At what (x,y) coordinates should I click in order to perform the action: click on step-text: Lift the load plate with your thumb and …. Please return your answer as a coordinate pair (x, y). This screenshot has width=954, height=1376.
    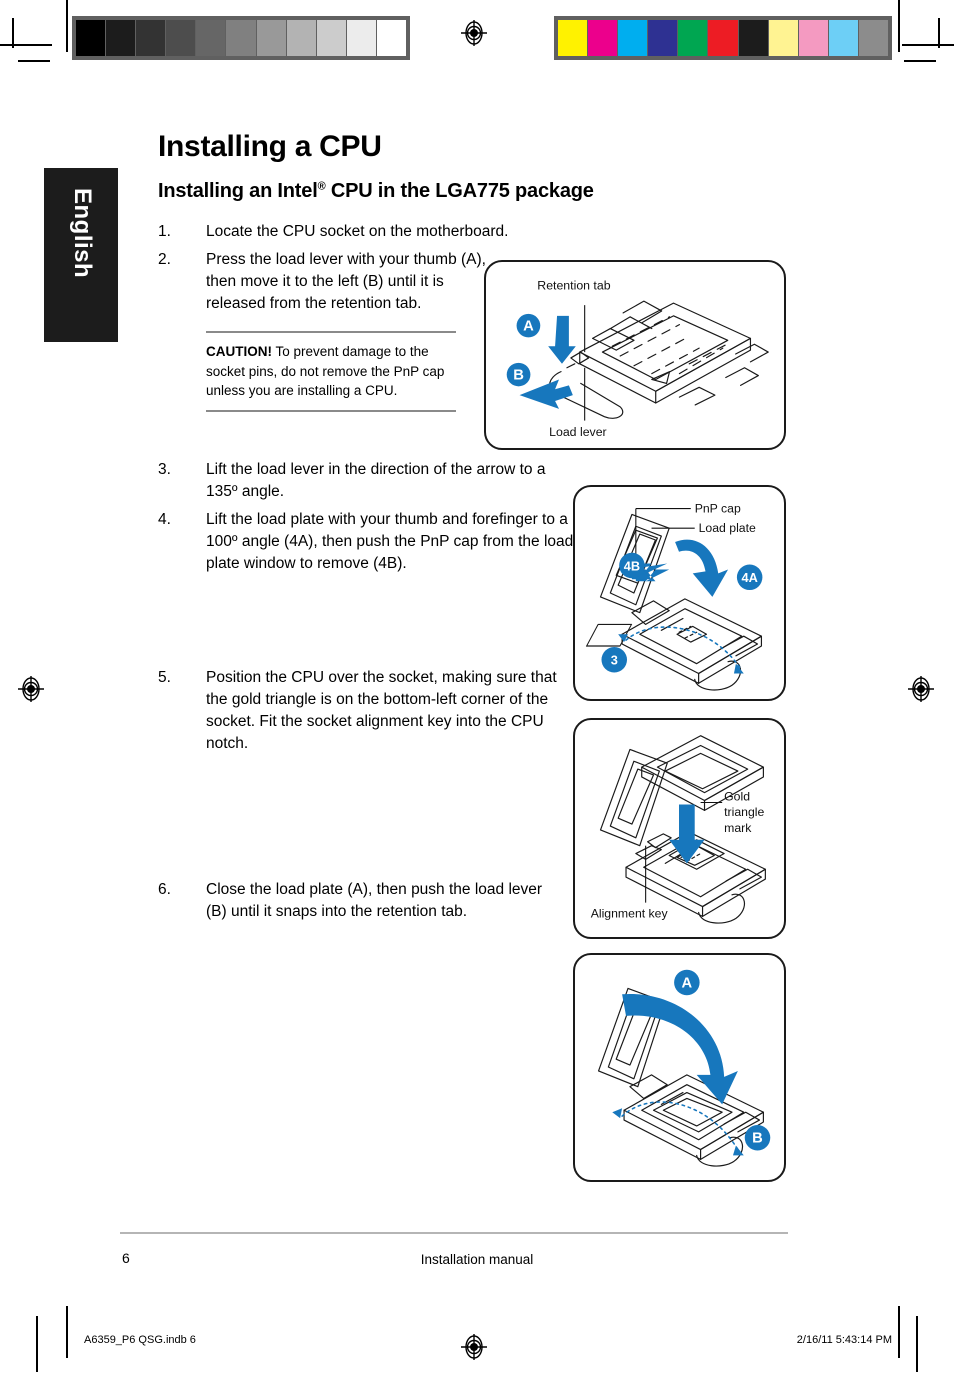
    Looking at the image, I should click on (390, 541).